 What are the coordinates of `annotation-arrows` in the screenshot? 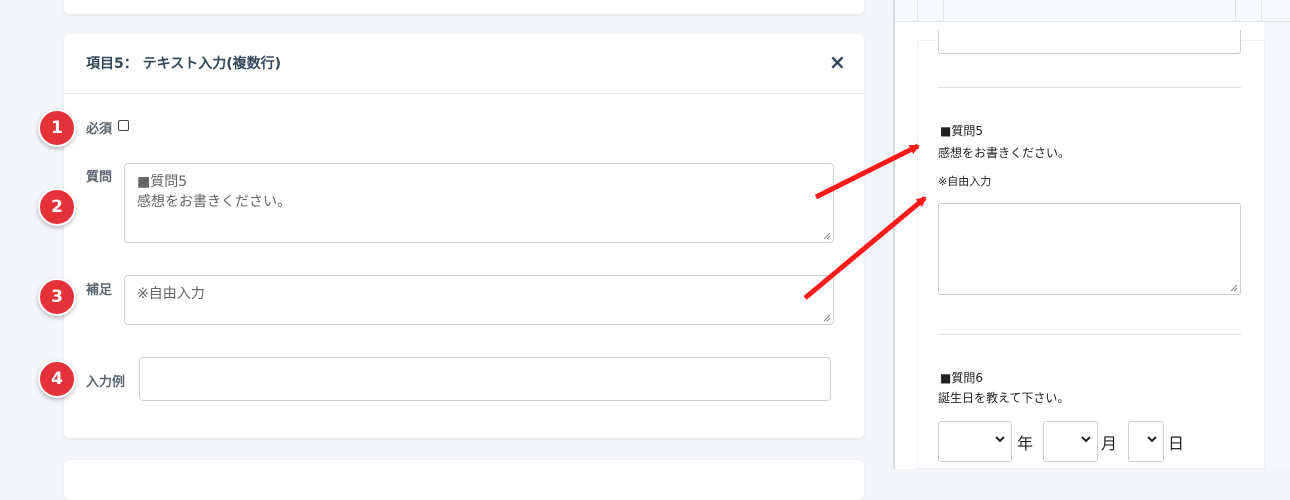 It's located at (865, 221).